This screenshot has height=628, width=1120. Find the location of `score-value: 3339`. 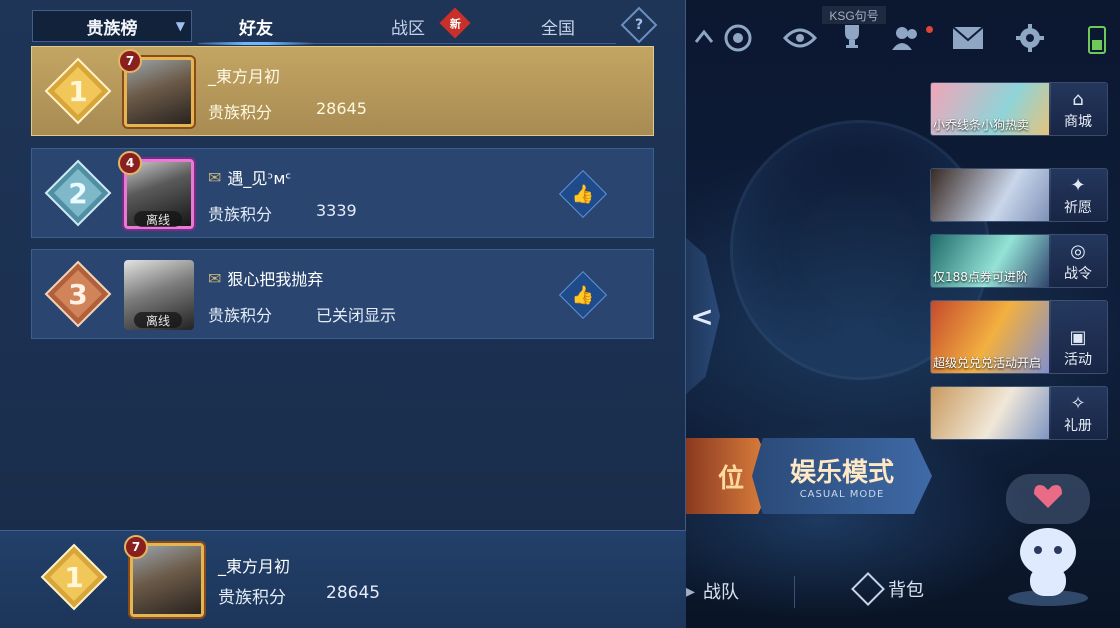

score-value: 3339 is located at coordinates (336, 210).